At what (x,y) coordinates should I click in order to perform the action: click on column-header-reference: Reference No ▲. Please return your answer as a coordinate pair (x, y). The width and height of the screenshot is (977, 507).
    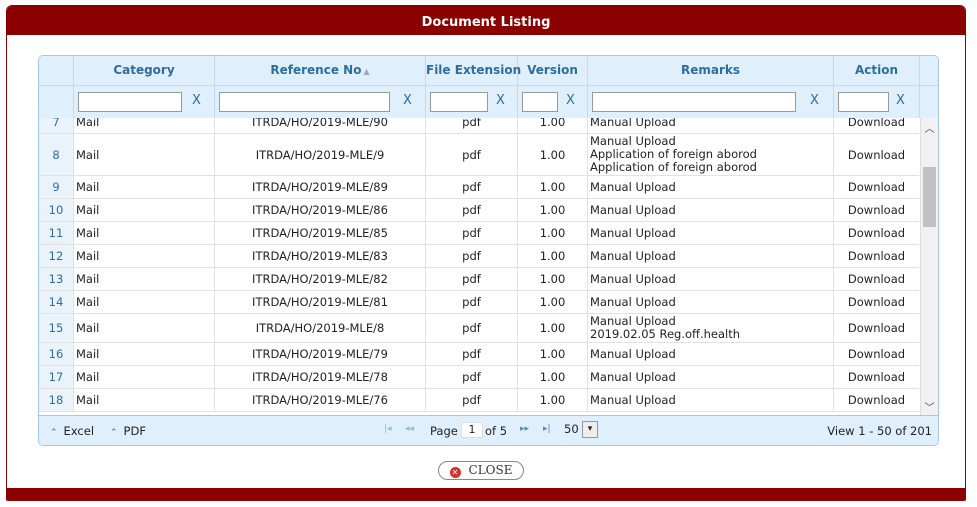
    Looking at the image, I should click on (320, 70).